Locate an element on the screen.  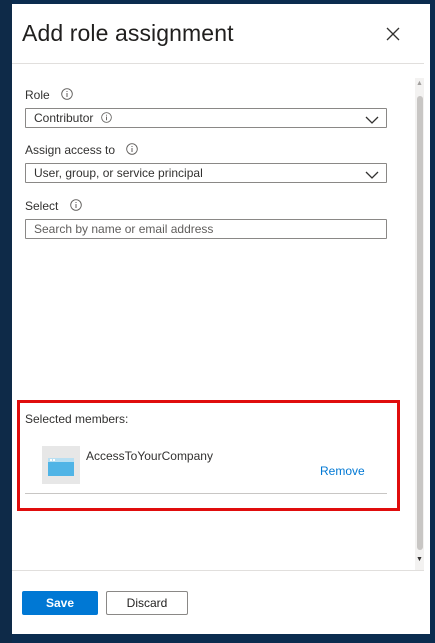
search-placeholder: Search by name or email address is located at coordinates (124, 229).